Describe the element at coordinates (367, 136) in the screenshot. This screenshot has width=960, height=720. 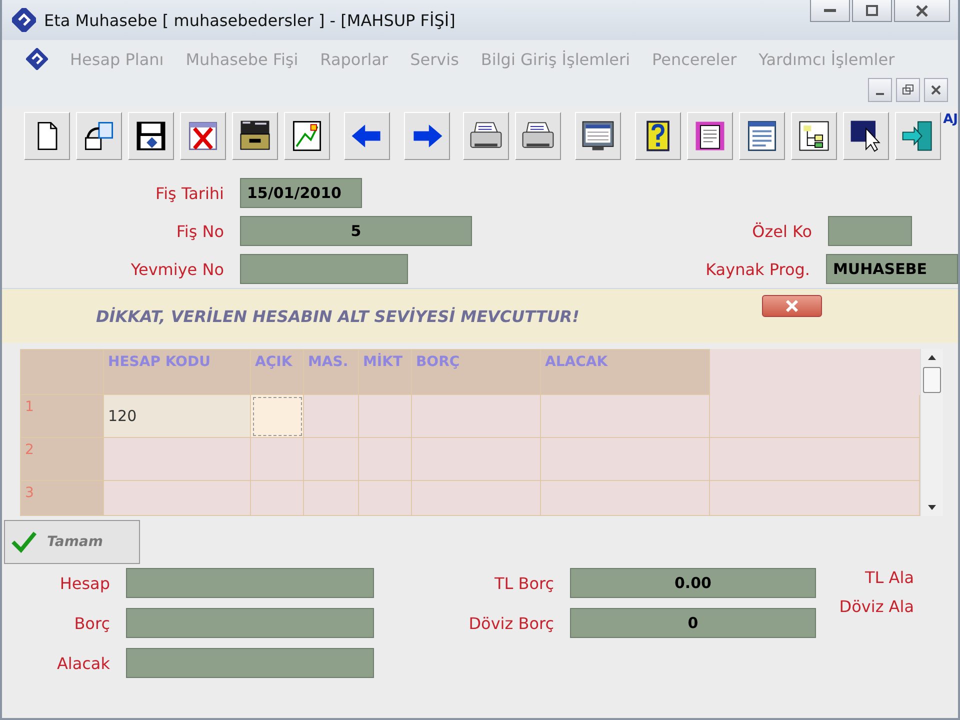
I see `left-arrow-button` at that location.